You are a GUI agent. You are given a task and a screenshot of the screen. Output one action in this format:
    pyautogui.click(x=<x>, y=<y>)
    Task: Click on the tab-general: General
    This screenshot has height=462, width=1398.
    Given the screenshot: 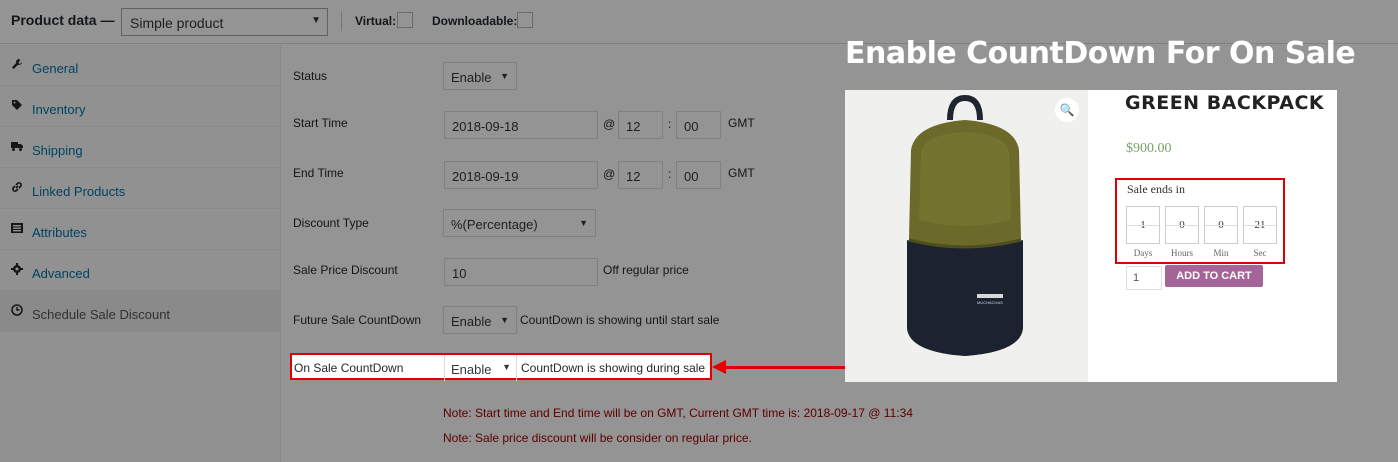 What is the action you would take?
    pyautogui.click(x=140, y=65)
    